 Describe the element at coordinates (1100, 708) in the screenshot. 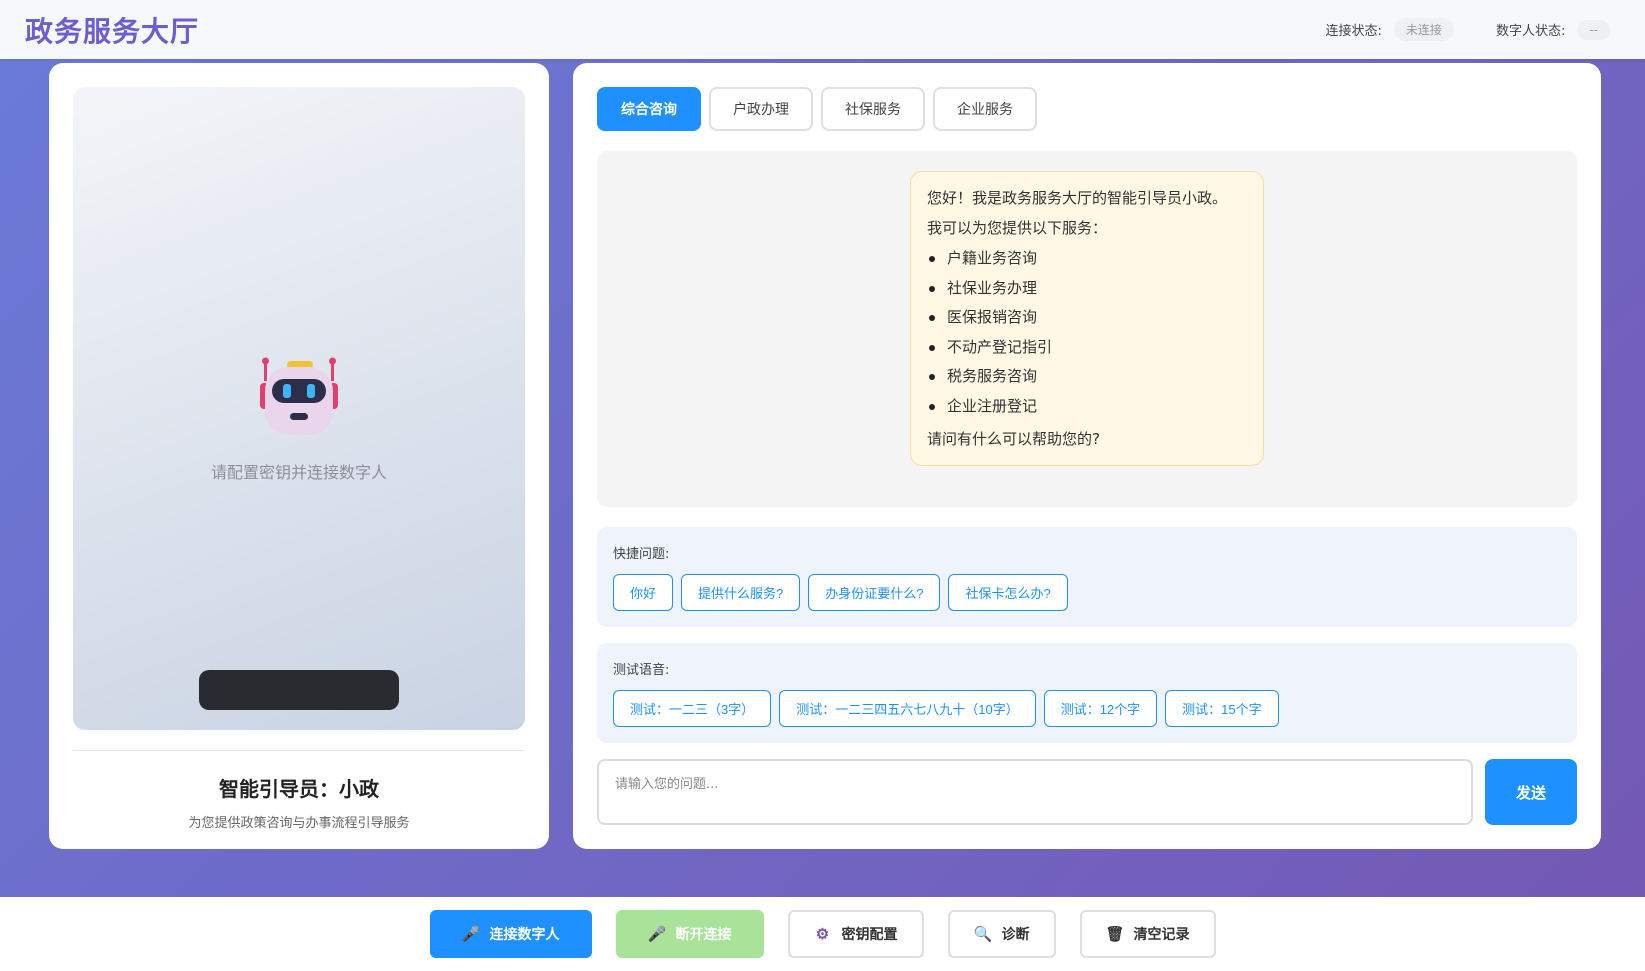

I see `voice-test-12-chars: 测试：12个字` at that location.